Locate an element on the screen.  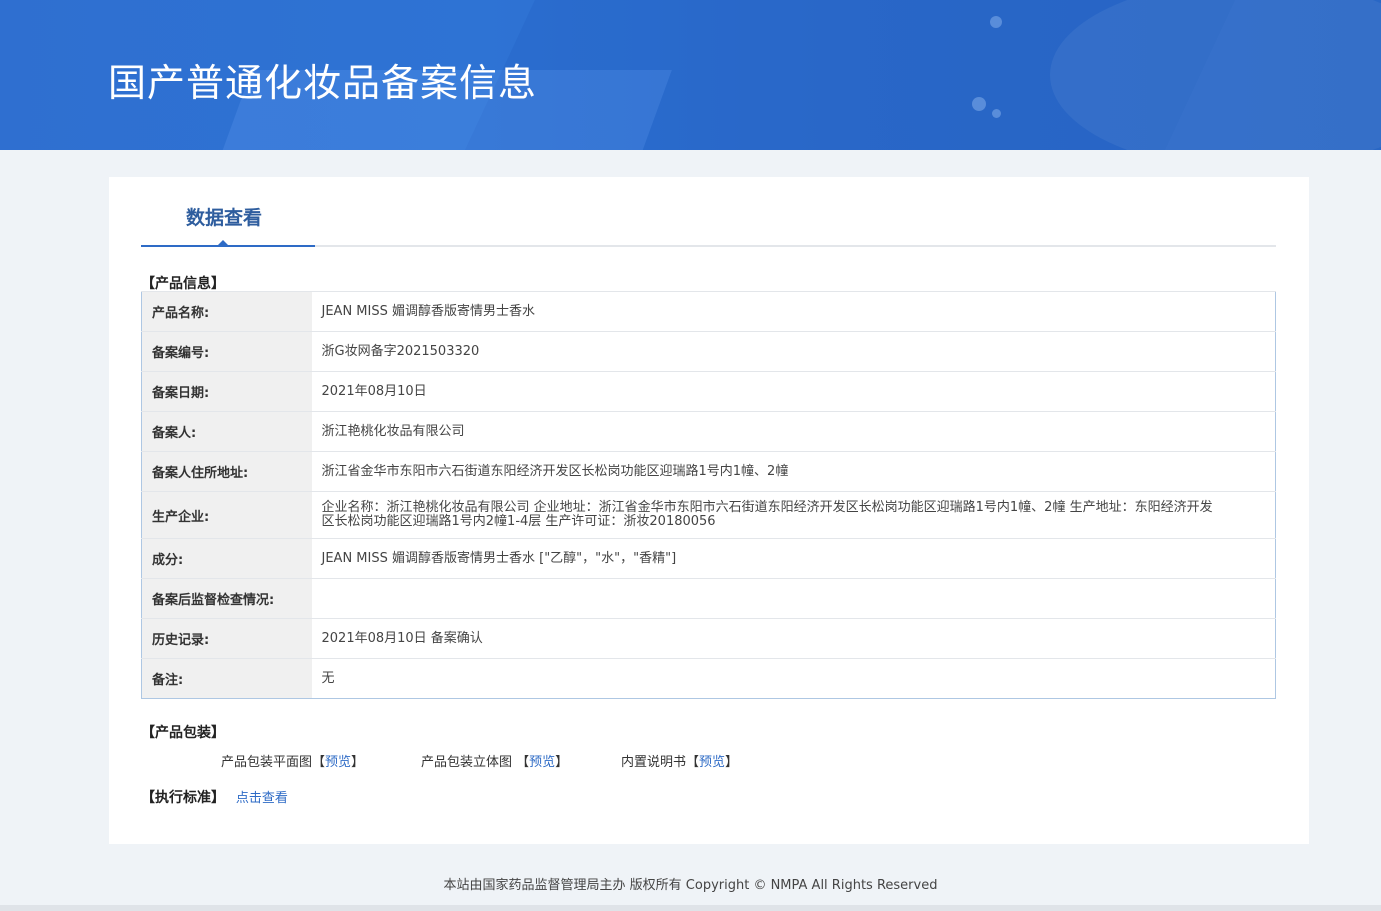
preview-3d-link: 预览 is located at coordinates (542, 762).